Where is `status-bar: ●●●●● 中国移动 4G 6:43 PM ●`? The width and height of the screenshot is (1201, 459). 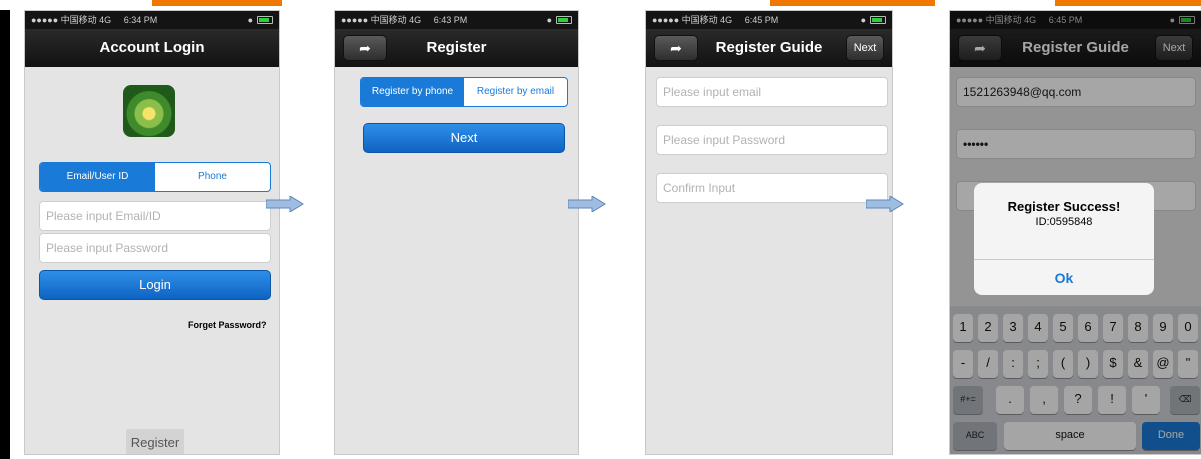 status-bar: ●●●●● 中国移动 4G 6:43 PM ● is located at coordinates (456, 20).